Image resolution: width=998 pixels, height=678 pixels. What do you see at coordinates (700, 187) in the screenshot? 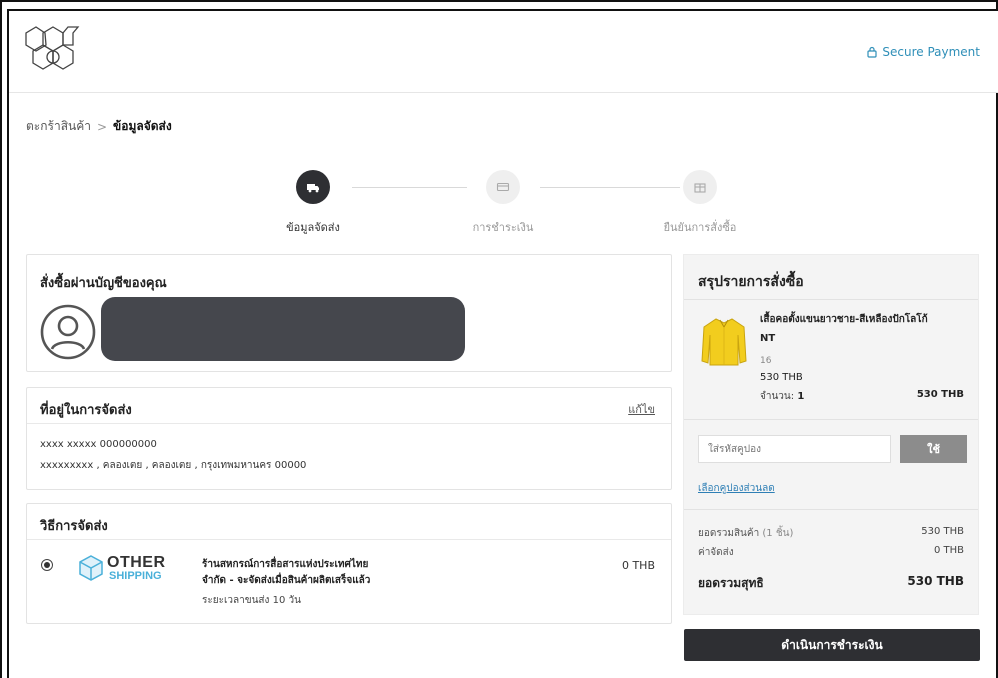
I see `box-icon` at bounding box center [700, 187].